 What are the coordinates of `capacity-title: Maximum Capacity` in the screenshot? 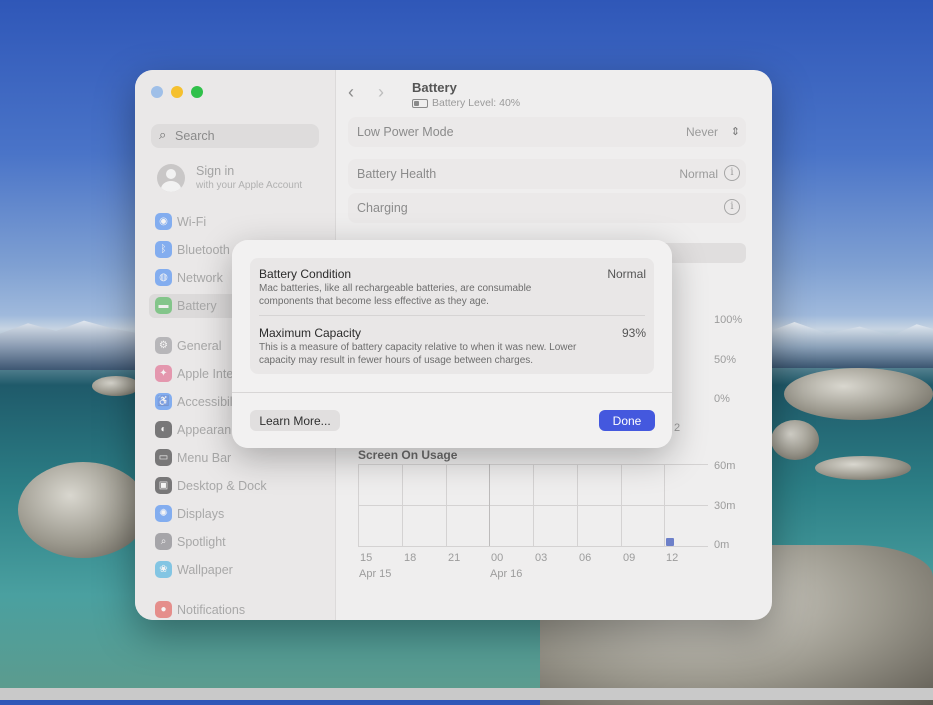 It's located at (310, 333).